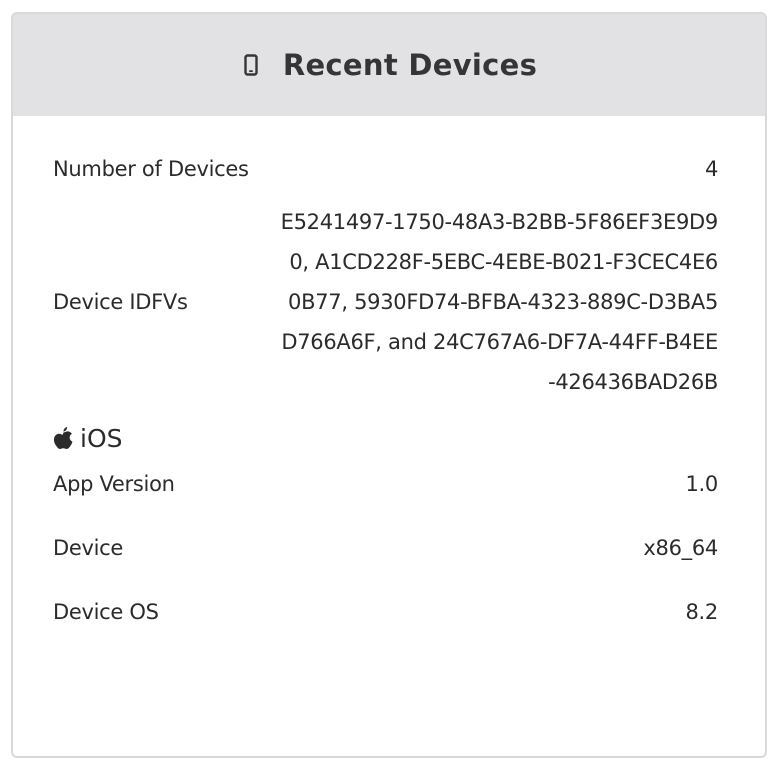 The image size is (780, 762). What do you see at coordinates (385, 484) in the screenshot?
I see `app-version-row: App Version 1.0` at bounding box center [385, 484].